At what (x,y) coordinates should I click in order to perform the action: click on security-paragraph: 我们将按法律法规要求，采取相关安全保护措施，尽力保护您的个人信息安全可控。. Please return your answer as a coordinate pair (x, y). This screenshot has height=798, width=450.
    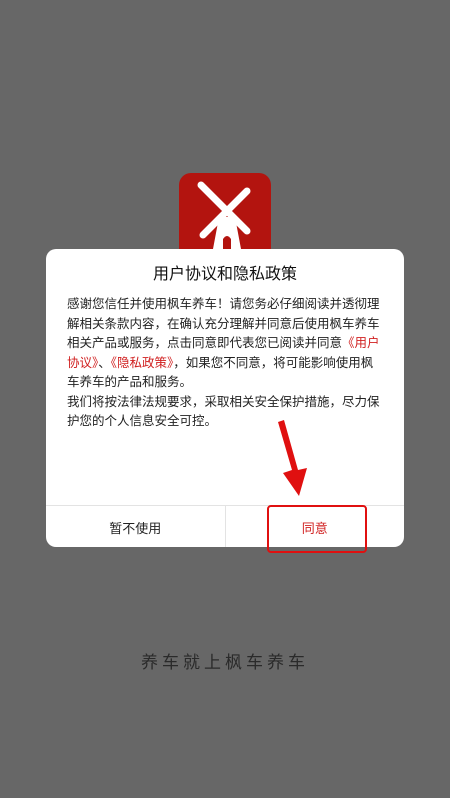
    Looking at the image, I should click on (223, 411).